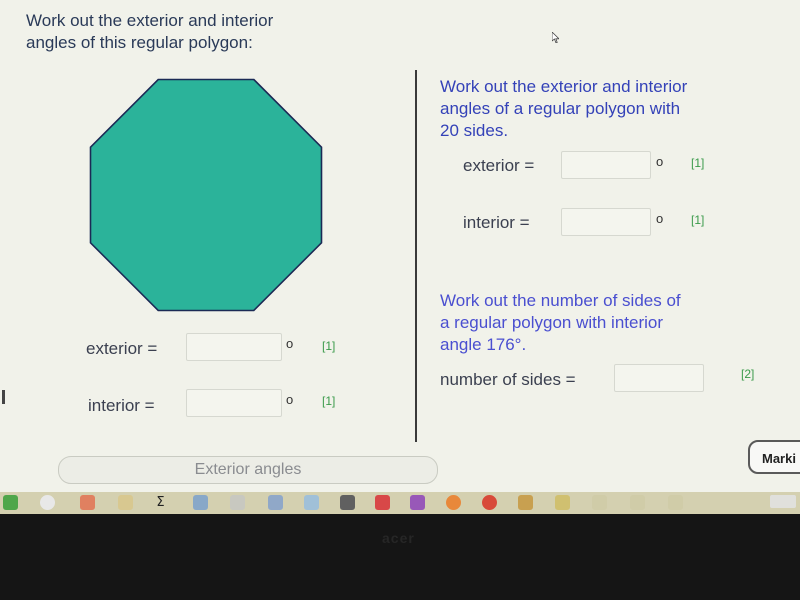  I want to click on system-tray-clock, so click(783, 501).